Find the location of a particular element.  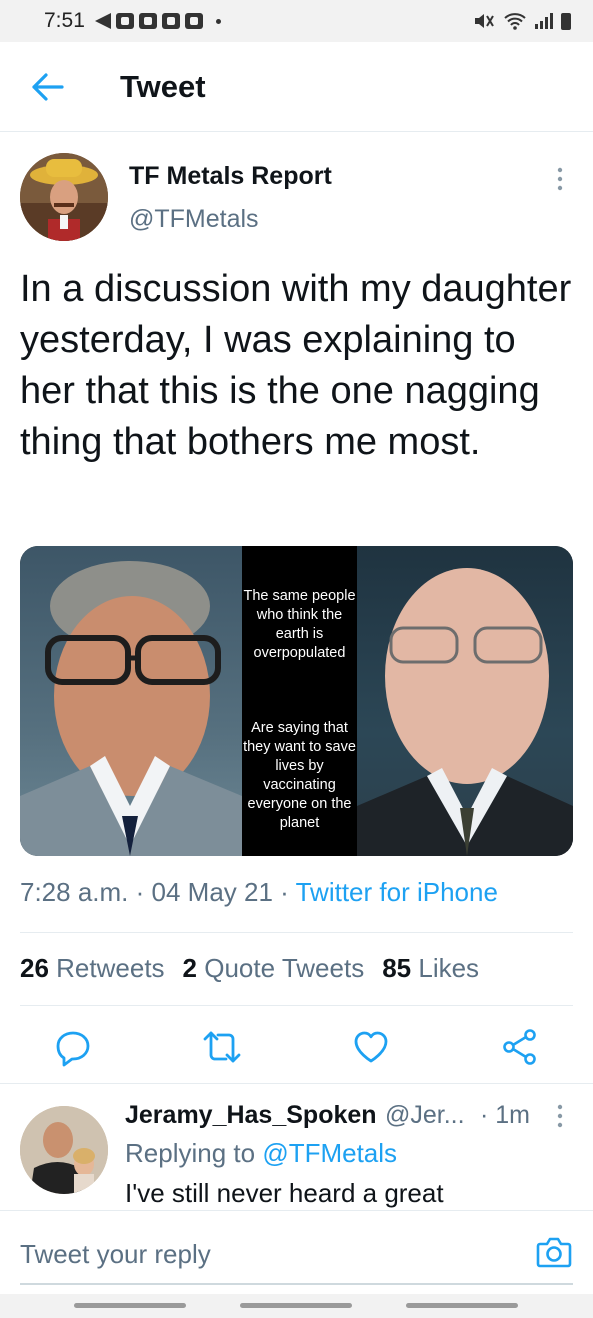

replying-to: Replying to @TFMetals is located at coordinates (261, 1153).